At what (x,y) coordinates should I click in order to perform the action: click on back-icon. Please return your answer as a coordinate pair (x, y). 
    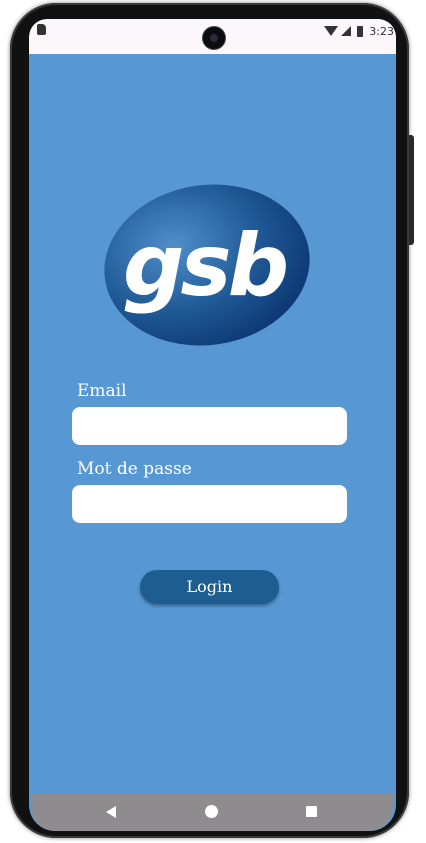
    Looking at the image, I should click on (111, 812).